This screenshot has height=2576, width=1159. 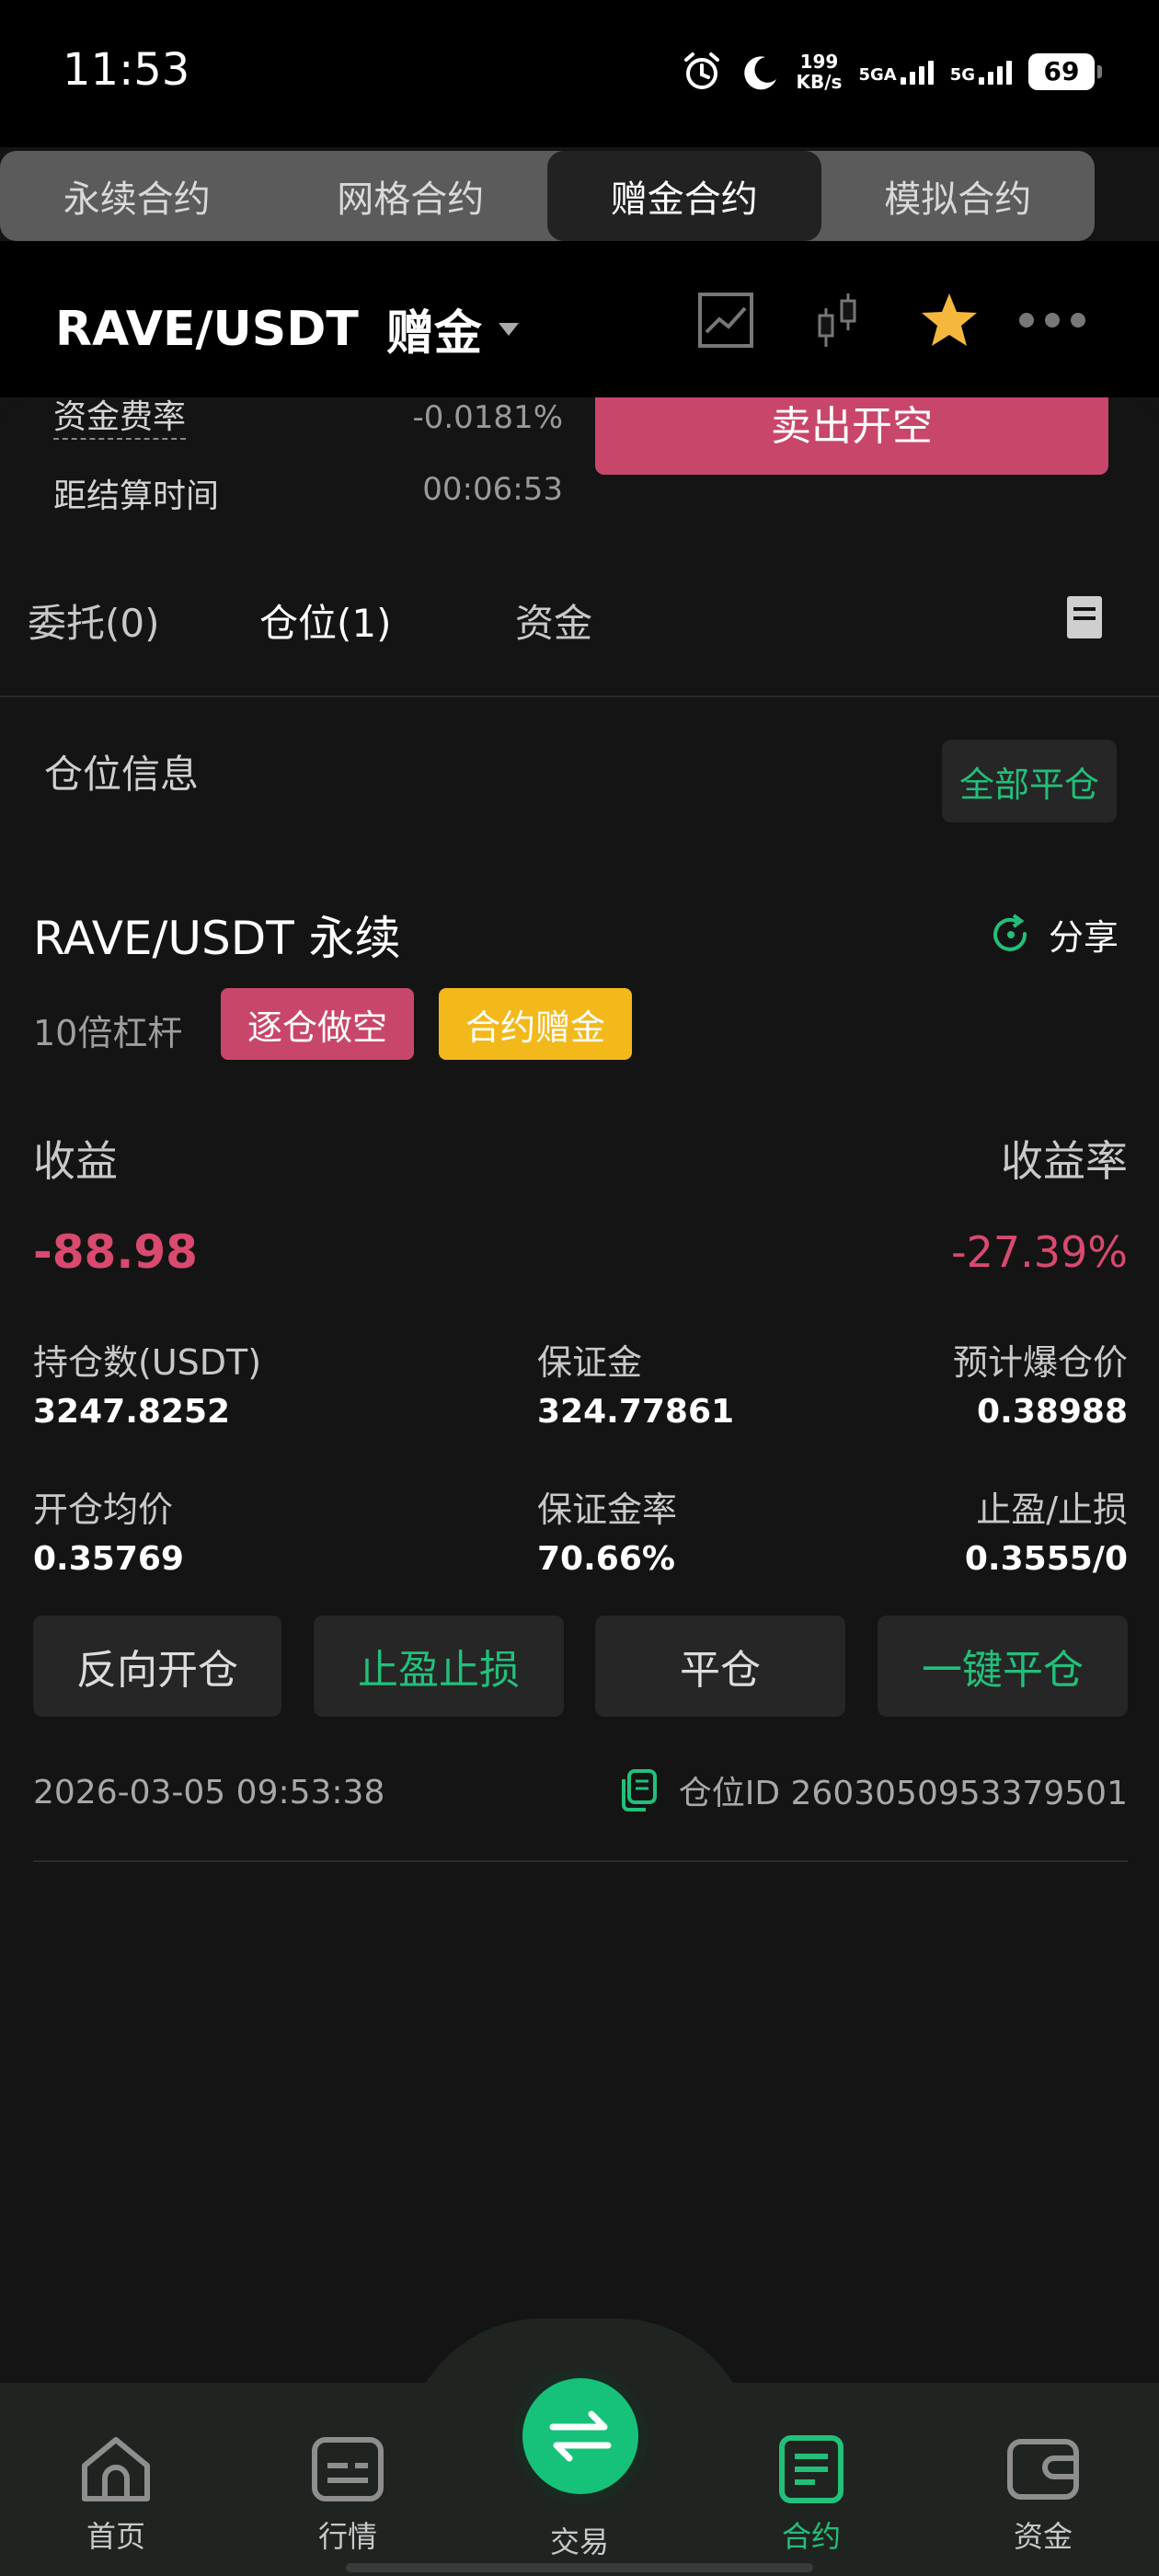 What do you see at coordinates (120, 418) in the screenshot?
I see `funding-rate-label: 资金费率` at bounding box center [120, 418].